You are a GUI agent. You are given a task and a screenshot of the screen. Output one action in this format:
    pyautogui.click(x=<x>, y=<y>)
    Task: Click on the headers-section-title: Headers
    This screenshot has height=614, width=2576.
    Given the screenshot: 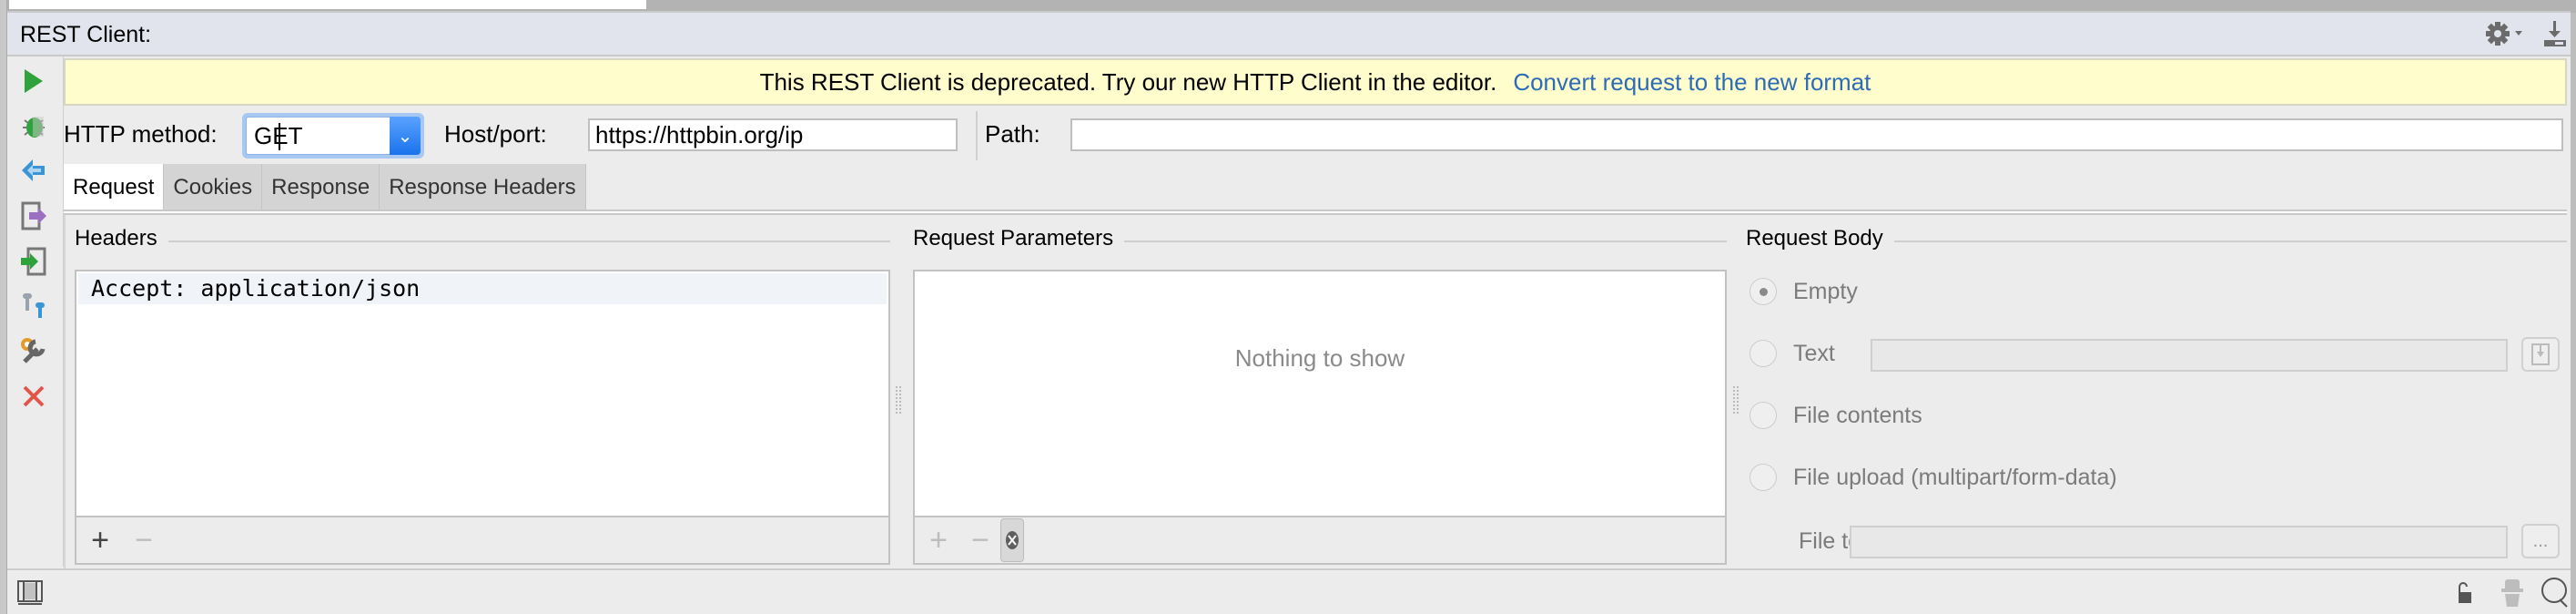 What is the action you would take?
    pyautogui.click(x=482, y=239)
    